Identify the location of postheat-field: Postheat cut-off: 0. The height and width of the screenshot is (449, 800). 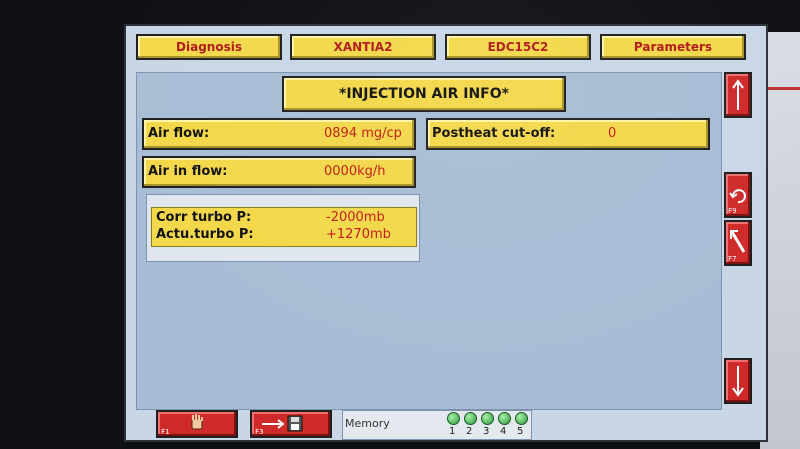
(568, 134).